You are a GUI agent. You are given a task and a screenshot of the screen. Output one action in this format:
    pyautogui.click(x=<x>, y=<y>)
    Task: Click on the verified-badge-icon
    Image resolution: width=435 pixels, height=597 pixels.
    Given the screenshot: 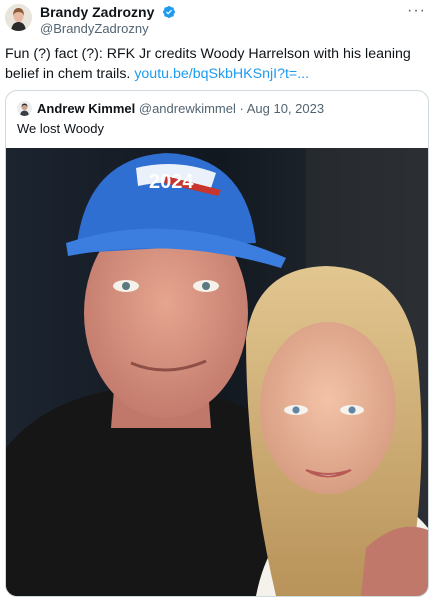 What is the action you would take?
    pyautogui.click(x=168, y=12)
    